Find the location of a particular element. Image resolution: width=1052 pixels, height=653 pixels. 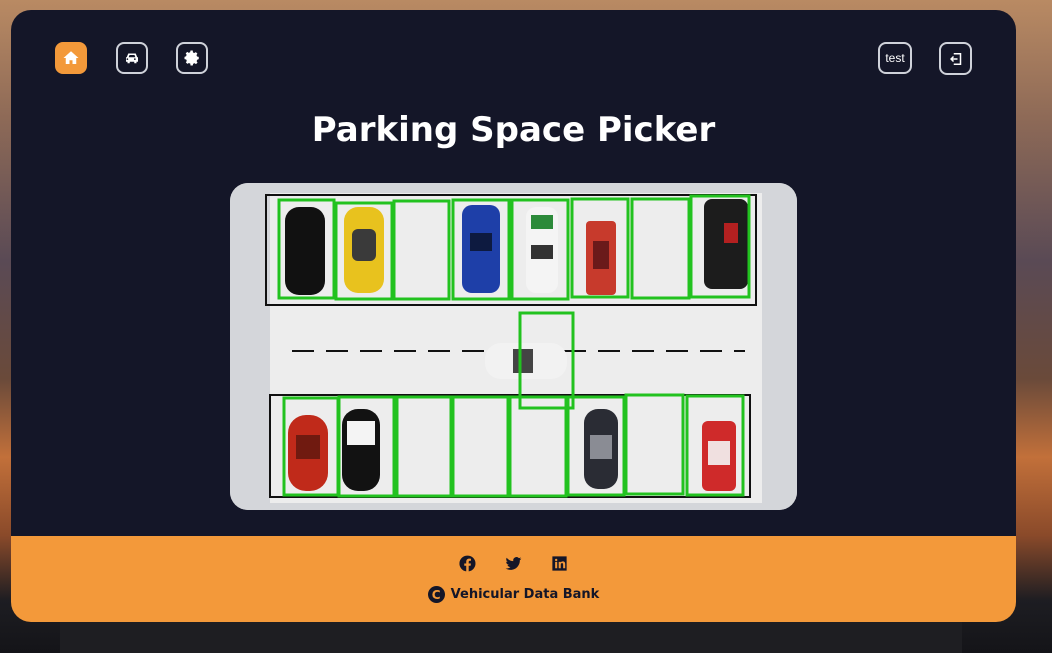

logout-icon is located at coordinates (955, 58).